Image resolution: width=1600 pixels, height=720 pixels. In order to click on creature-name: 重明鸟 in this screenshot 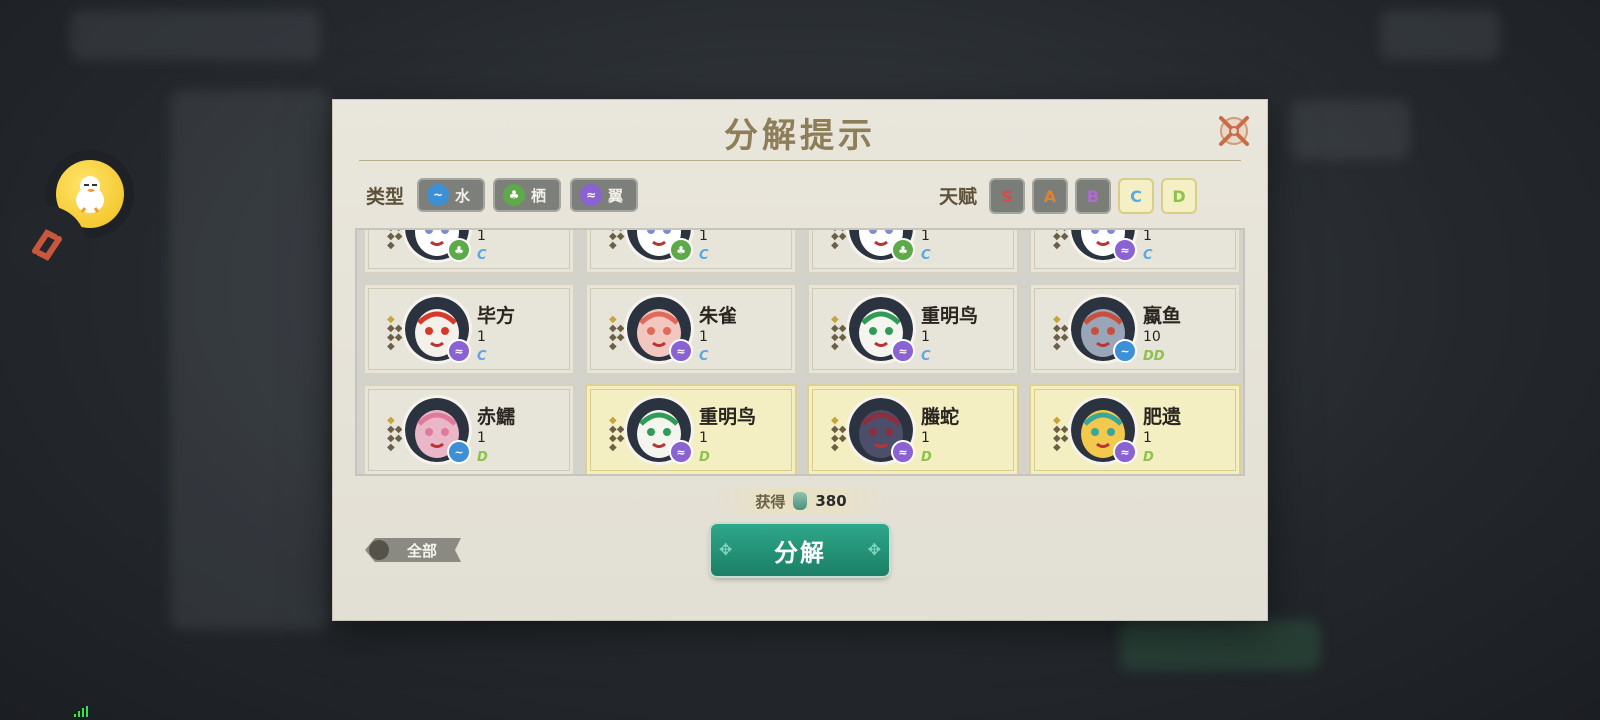, I will do `click(950, 316)`.